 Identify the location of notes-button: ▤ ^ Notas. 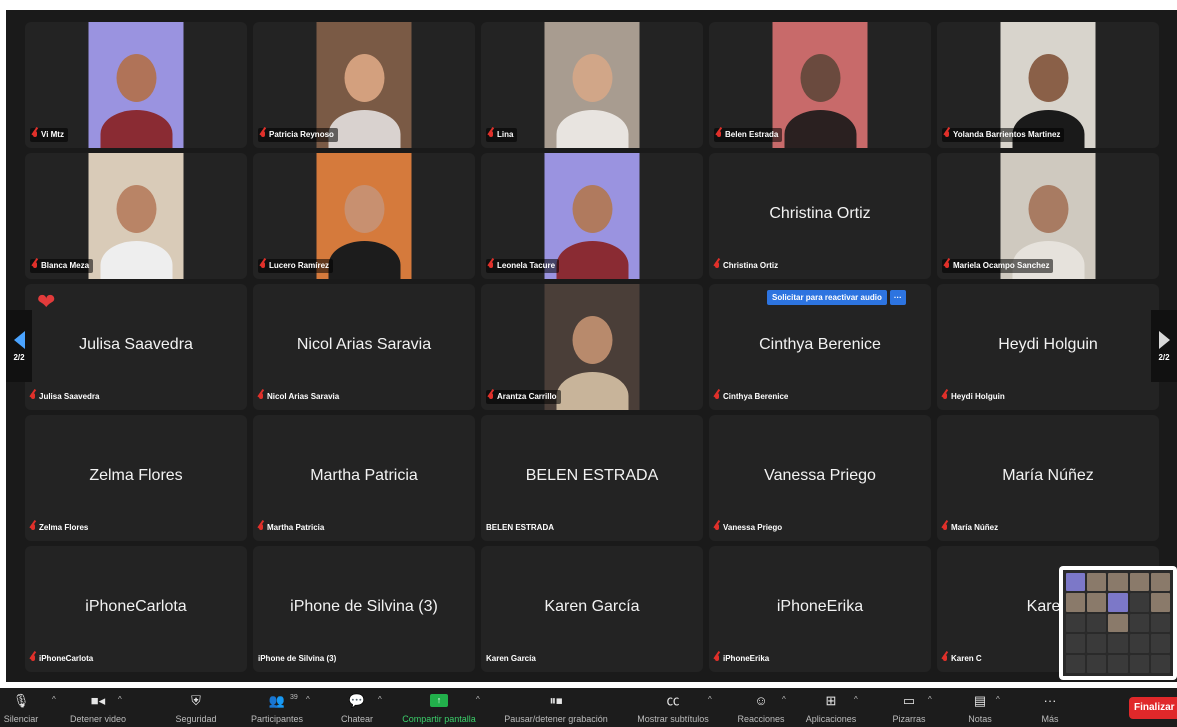
(980, 707).